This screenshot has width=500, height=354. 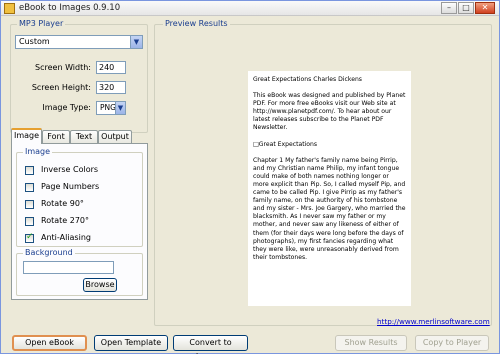 What do you see at coordinates (49, 252) in the screenshot?
I see `background-group-label: Background` at bounding box center [49, 252].